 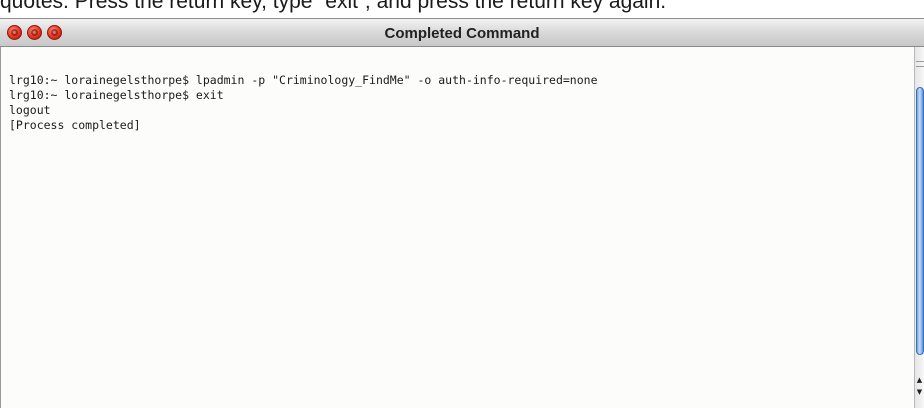 What do you see at coordinates (920, 64) in the screenshot?
I see `split-handle-icon` at bounding box center [920, 64].